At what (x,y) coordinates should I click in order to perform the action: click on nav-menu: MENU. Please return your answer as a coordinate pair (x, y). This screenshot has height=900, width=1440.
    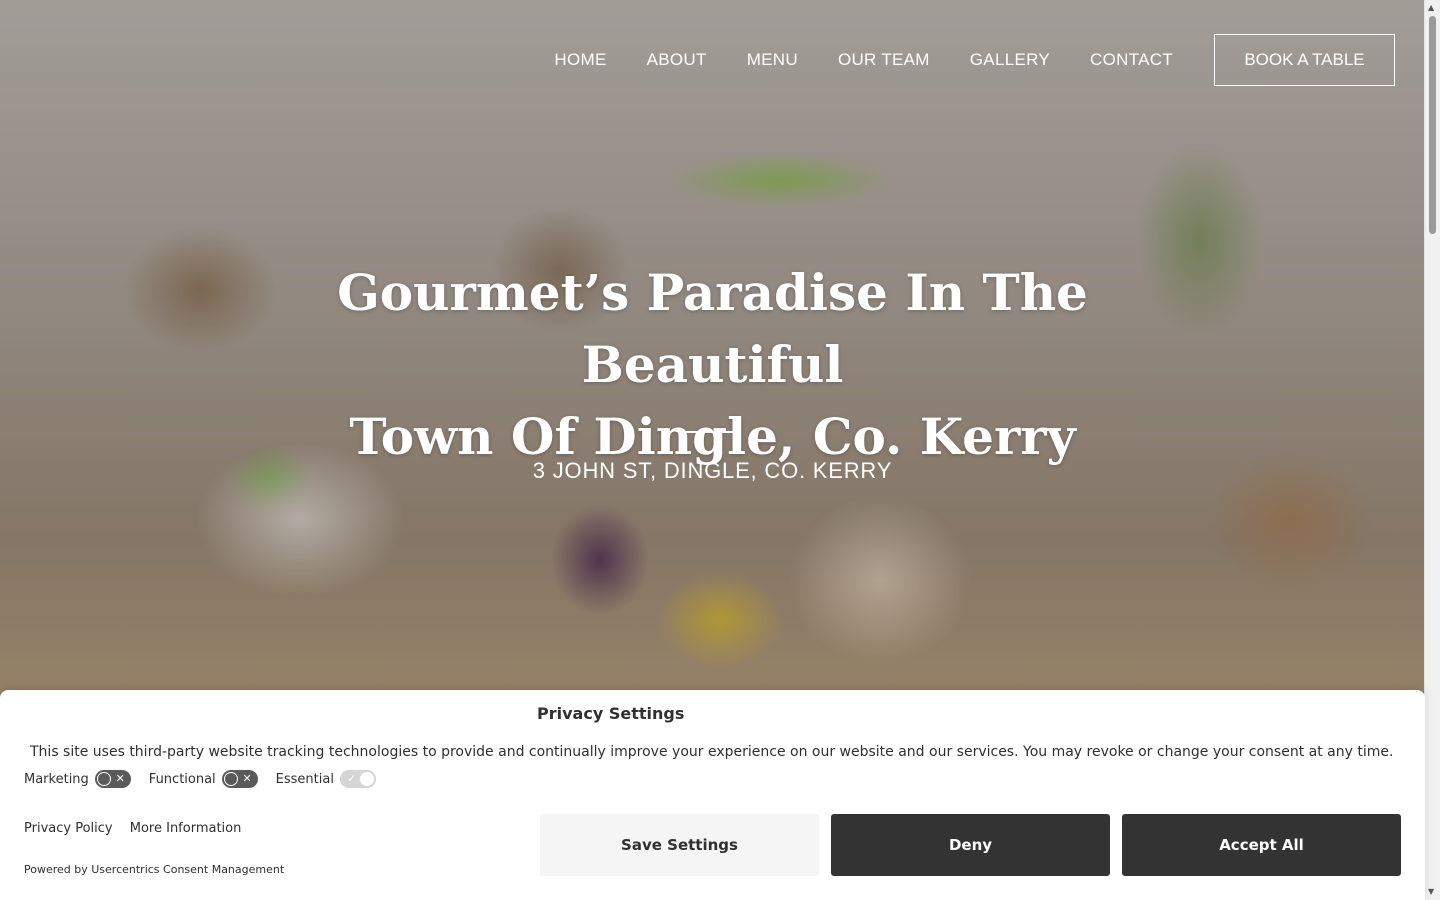
    Looking at the image, I should click on (772, 60).